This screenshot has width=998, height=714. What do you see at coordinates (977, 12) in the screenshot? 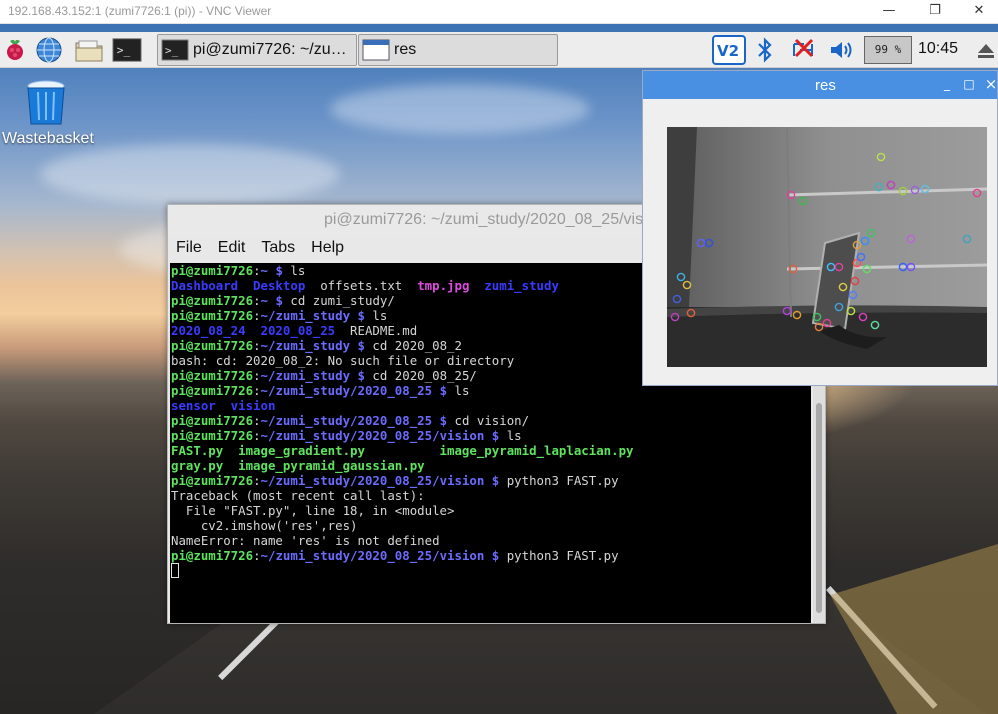
I see `vnc-close-button: ✕` at bounding box center [977, 12].